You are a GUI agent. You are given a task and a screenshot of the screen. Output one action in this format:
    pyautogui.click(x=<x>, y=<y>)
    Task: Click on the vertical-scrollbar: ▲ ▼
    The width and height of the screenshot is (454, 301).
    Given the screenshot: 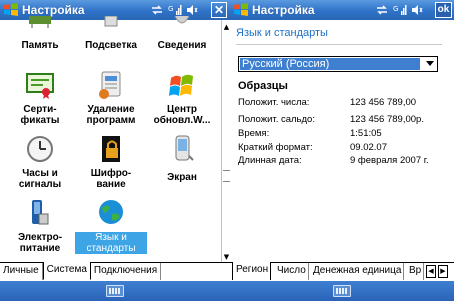 What is the action you would take?
    pyautogui.click(x=225, y=141)
    